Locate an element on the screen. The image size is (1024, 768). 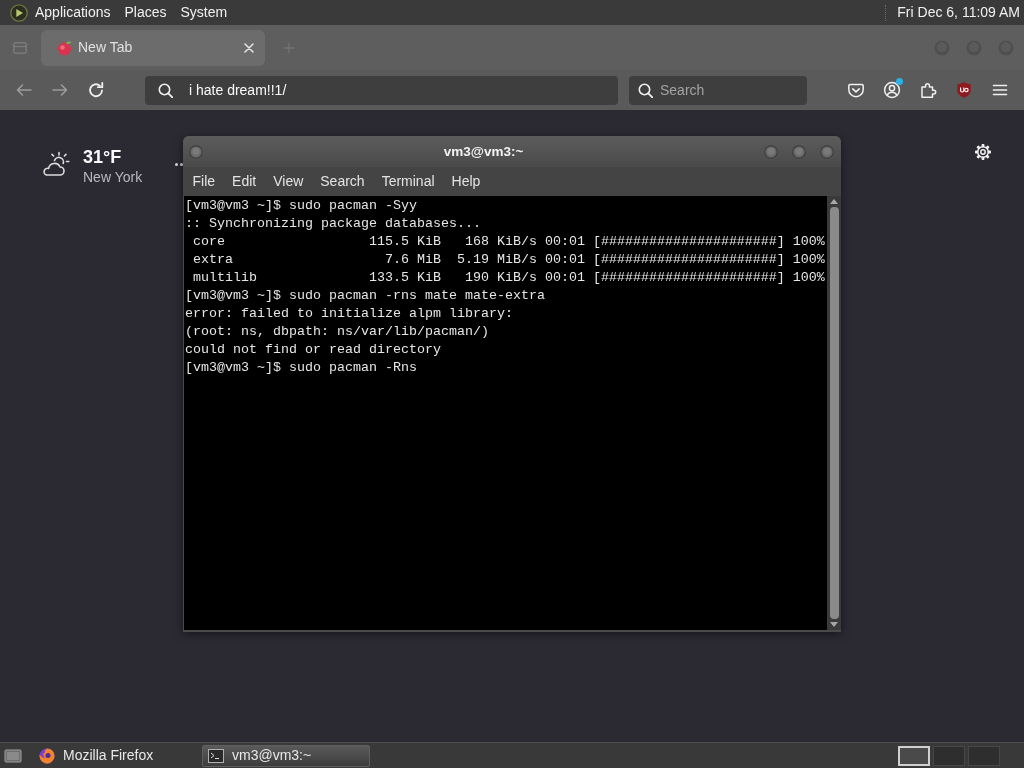
chevron-tray-icon is located at coordinates (856, 90).